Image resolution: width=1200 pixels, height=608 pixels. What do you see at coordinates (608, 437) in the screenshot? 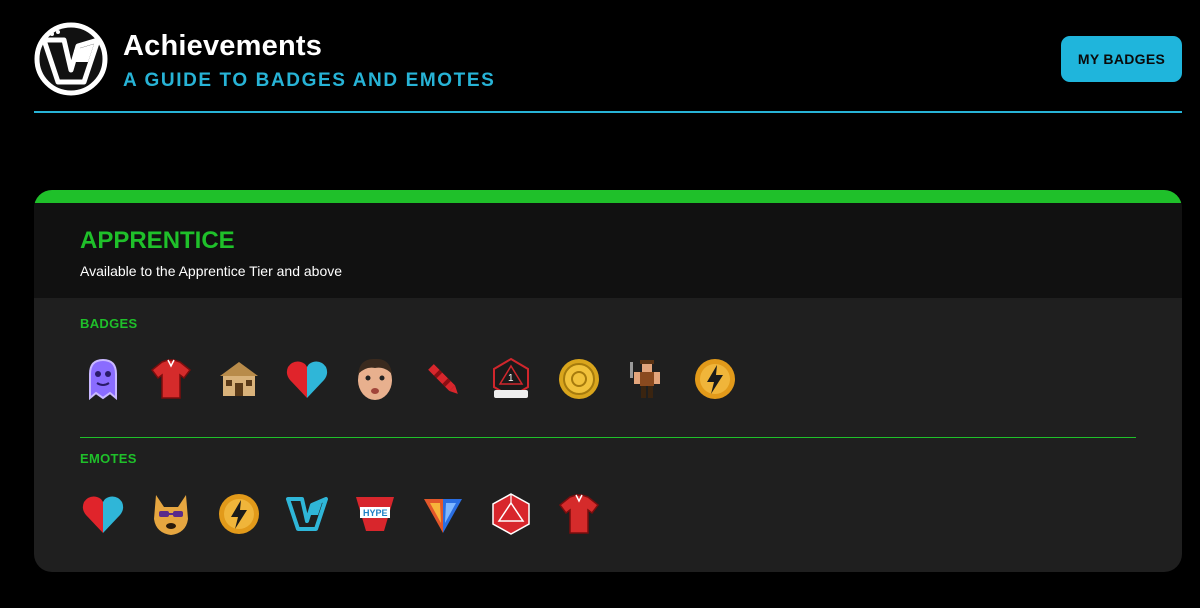
I see `section-divider` at bounding box center [608, 437].